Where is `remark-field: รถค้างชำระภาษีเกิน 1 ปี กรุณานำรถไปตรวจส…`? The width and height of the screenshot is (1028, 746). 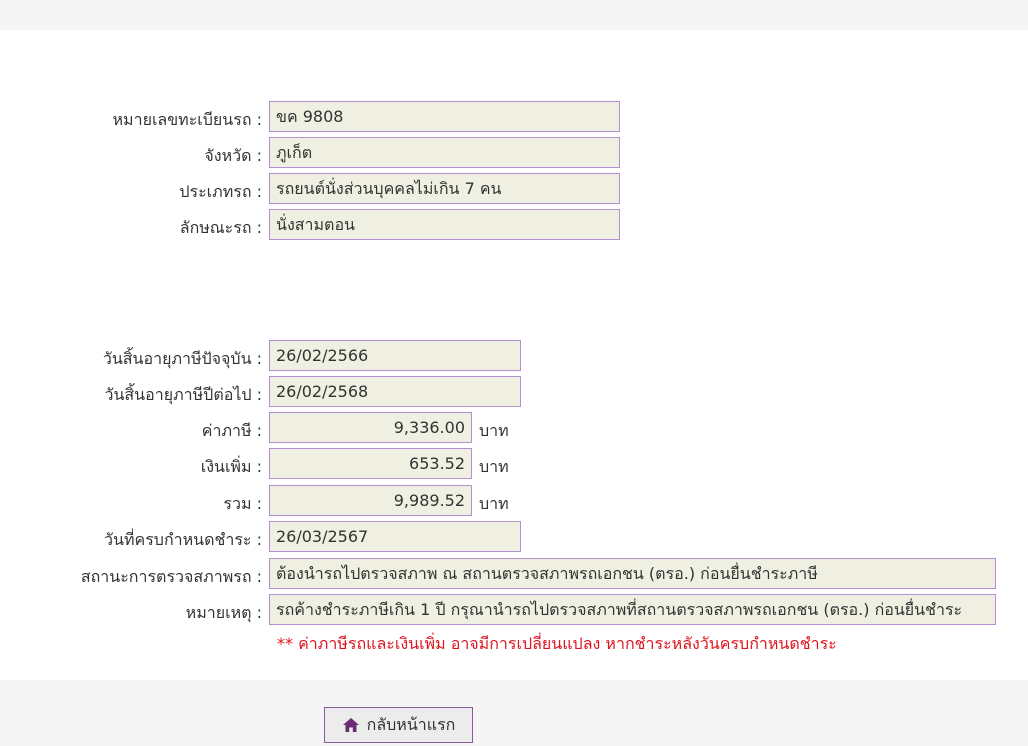 remark-field: รถค้างชำระภาษีเกิน 1 ปี กรุณานำรถไปตรวจส… is located at coordinates (632, 609).